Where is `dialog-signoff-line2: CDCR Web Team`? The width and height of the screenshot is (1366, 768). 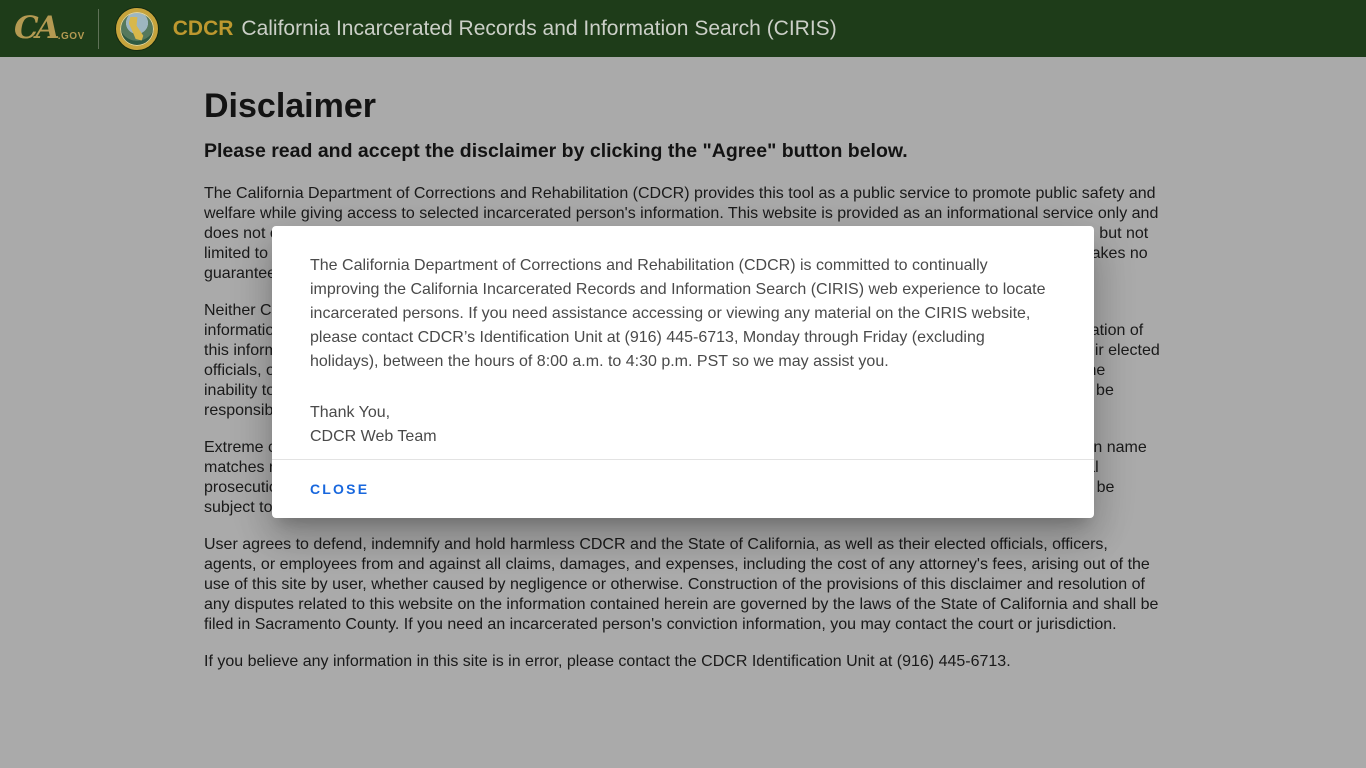 dialog-signoff-line2: CDCR Web Team is located at coordinates (373, 436).